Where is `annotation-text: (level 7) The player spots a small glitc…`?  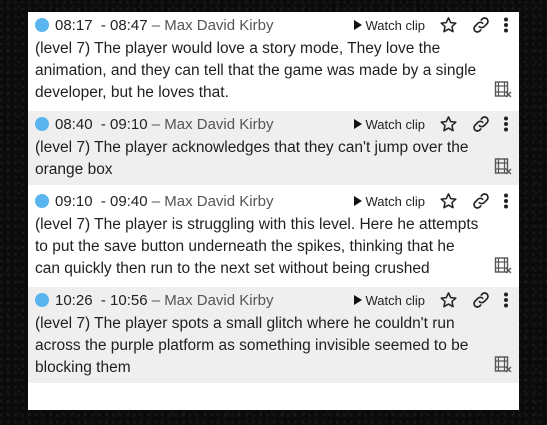
annotation-text: (level 7) The player spots a small glitc… is located at coordinates (252, 345).